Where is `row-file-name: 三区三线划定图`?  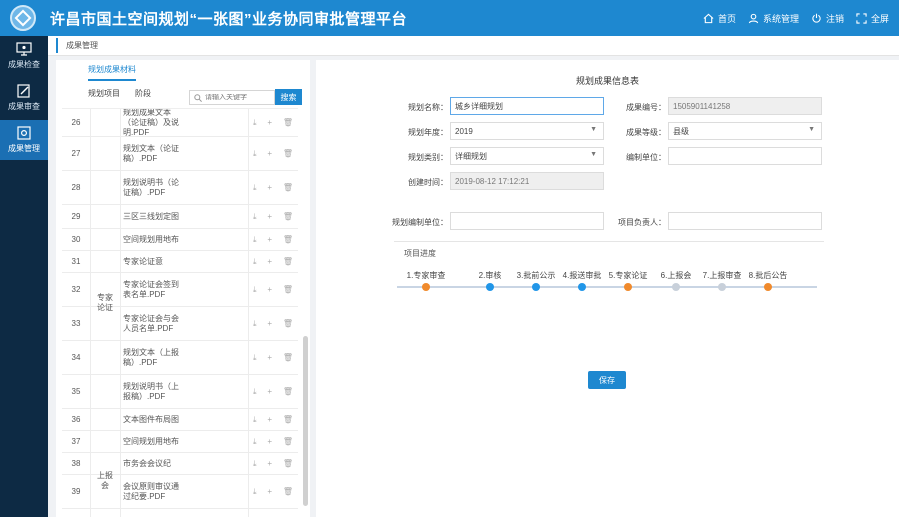 row-file-name: 三区三线划定图 is located at coordinates (152, 217).